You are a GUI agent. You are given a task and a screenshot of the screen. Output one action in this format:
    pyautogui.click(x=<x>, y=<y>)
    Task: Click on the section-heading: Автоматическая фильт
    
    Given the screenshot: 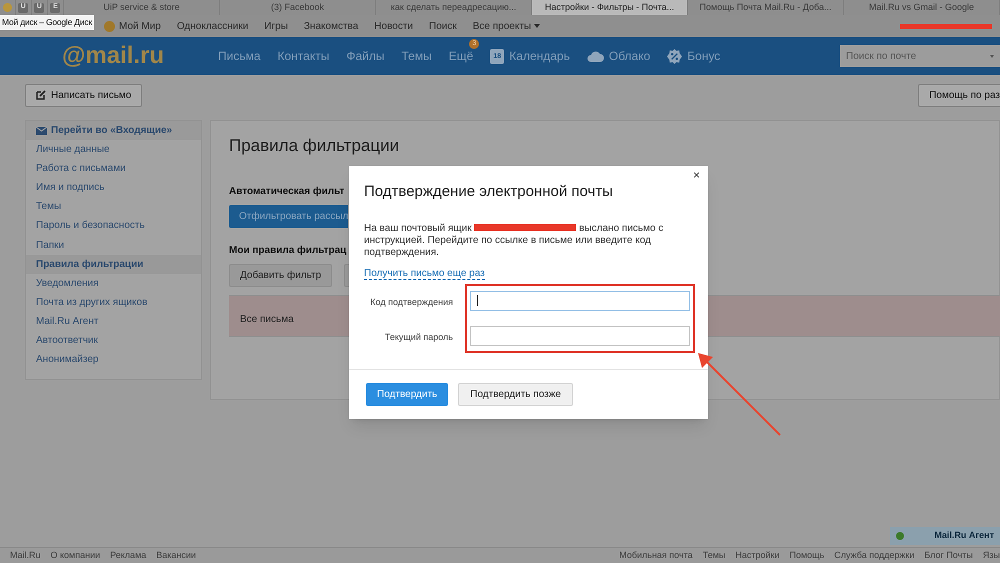 What is the action you would take?
    pyautogui.click(x=286, y=191)
    